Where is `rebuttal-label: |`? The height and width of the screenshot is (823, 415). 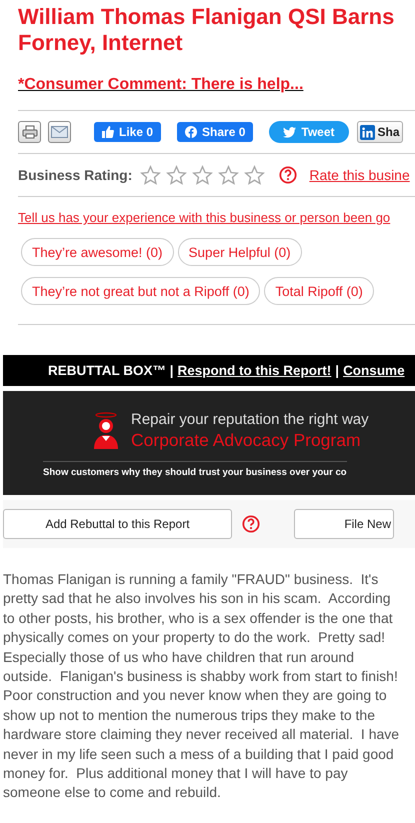
rebuttal-label: | is located at coordinates (337, 370).